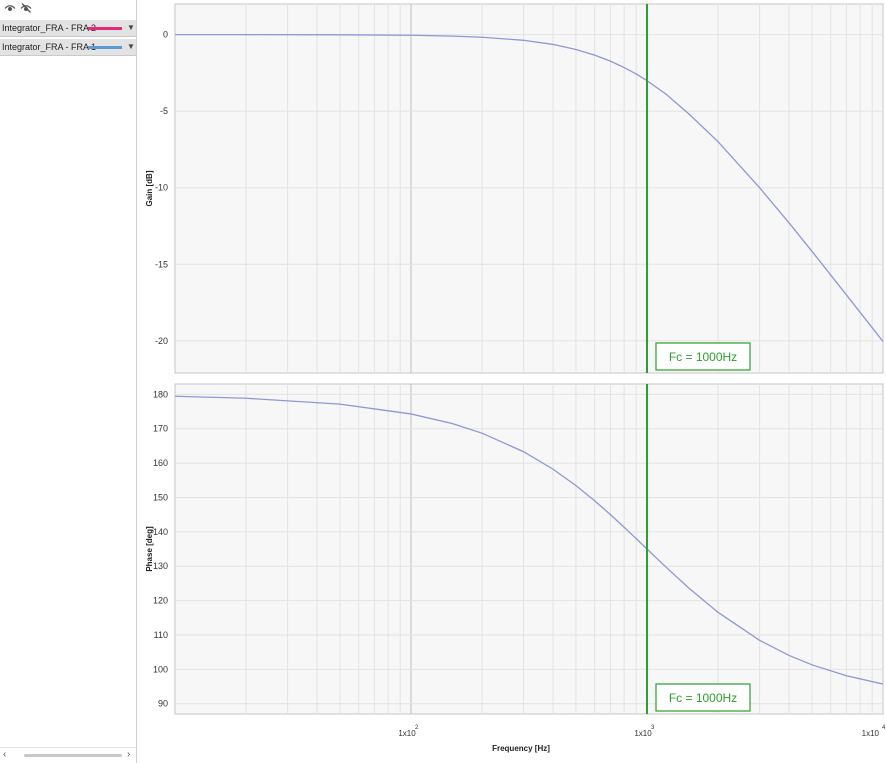  I want to click on y-axis-label: Phase [deg], so click(149, 549).